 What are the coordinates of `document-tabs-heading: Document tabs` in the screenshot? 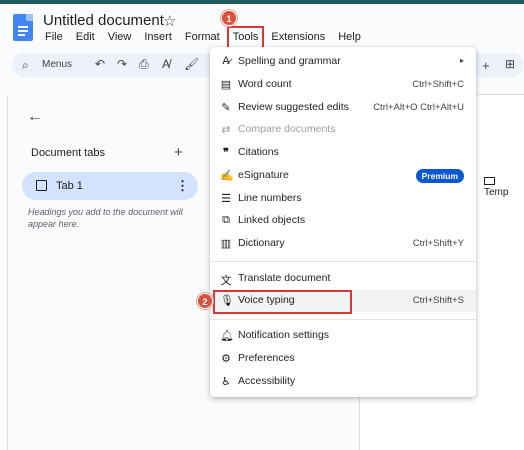 It's located at (68, 153).